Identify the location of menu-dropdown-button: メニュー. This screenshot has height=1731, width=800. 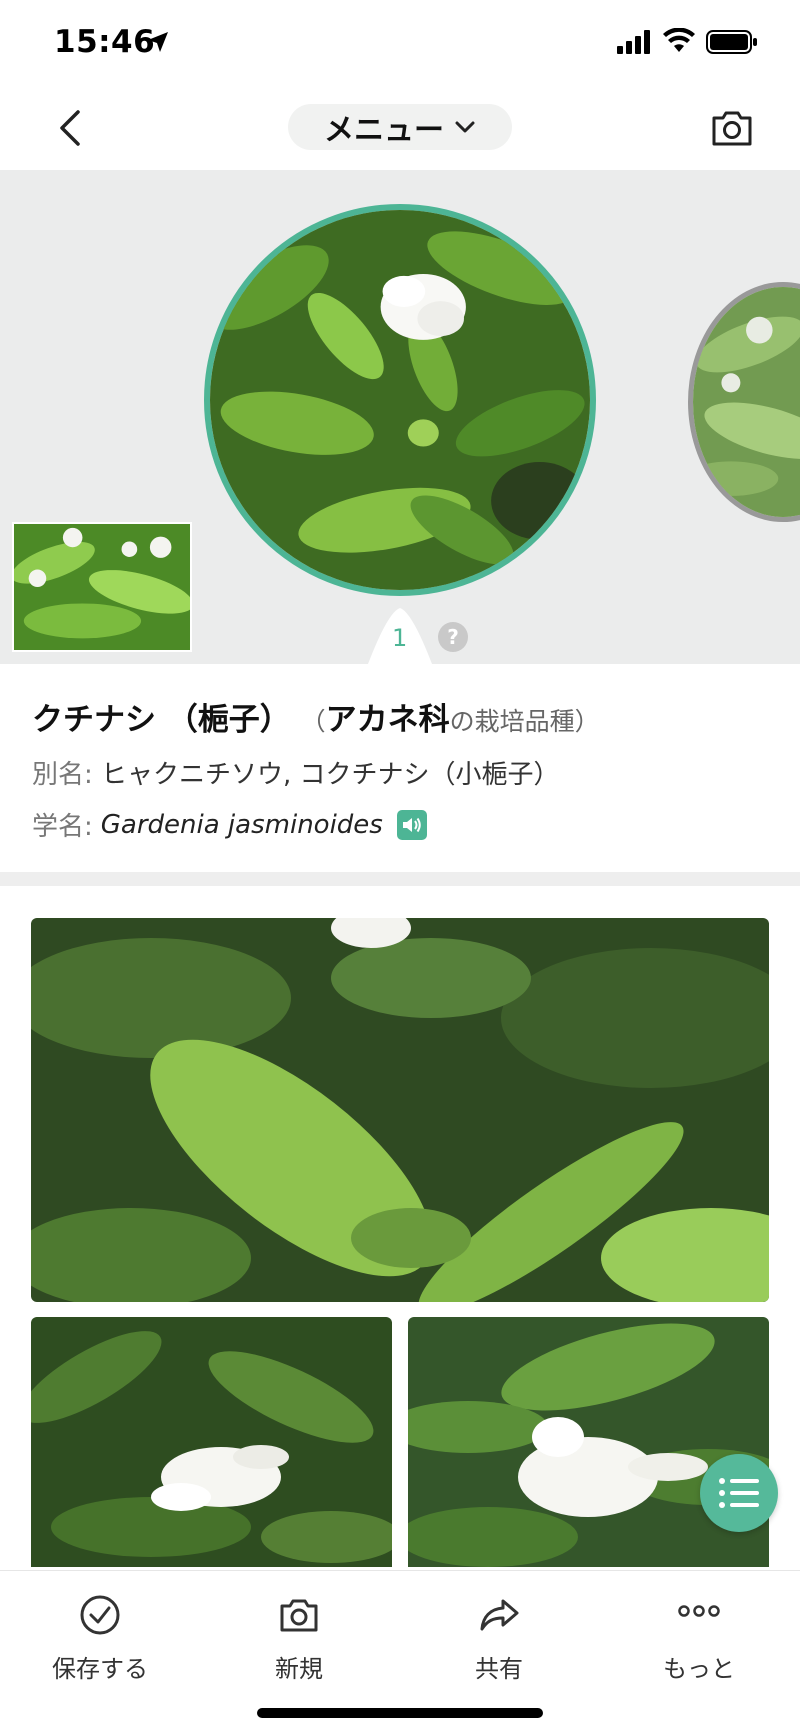
(400, 127).